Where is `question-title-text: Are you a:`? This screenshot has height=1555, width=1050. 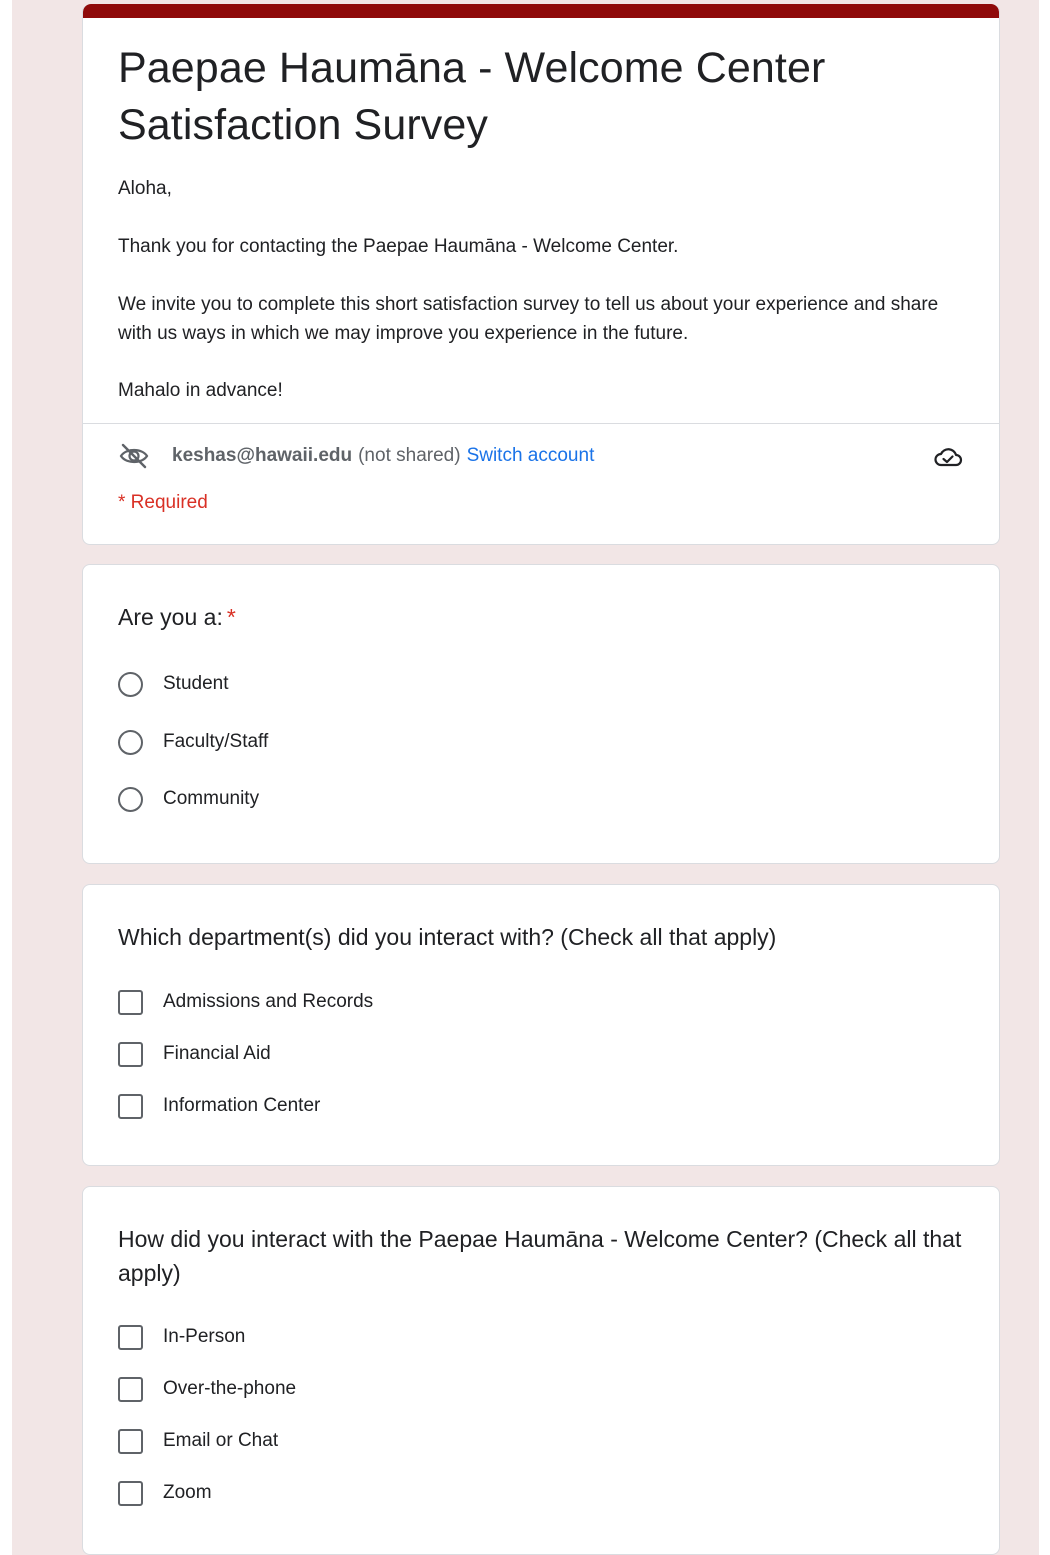 question-title-text: Are you a: is located at coordinates (170, 617).